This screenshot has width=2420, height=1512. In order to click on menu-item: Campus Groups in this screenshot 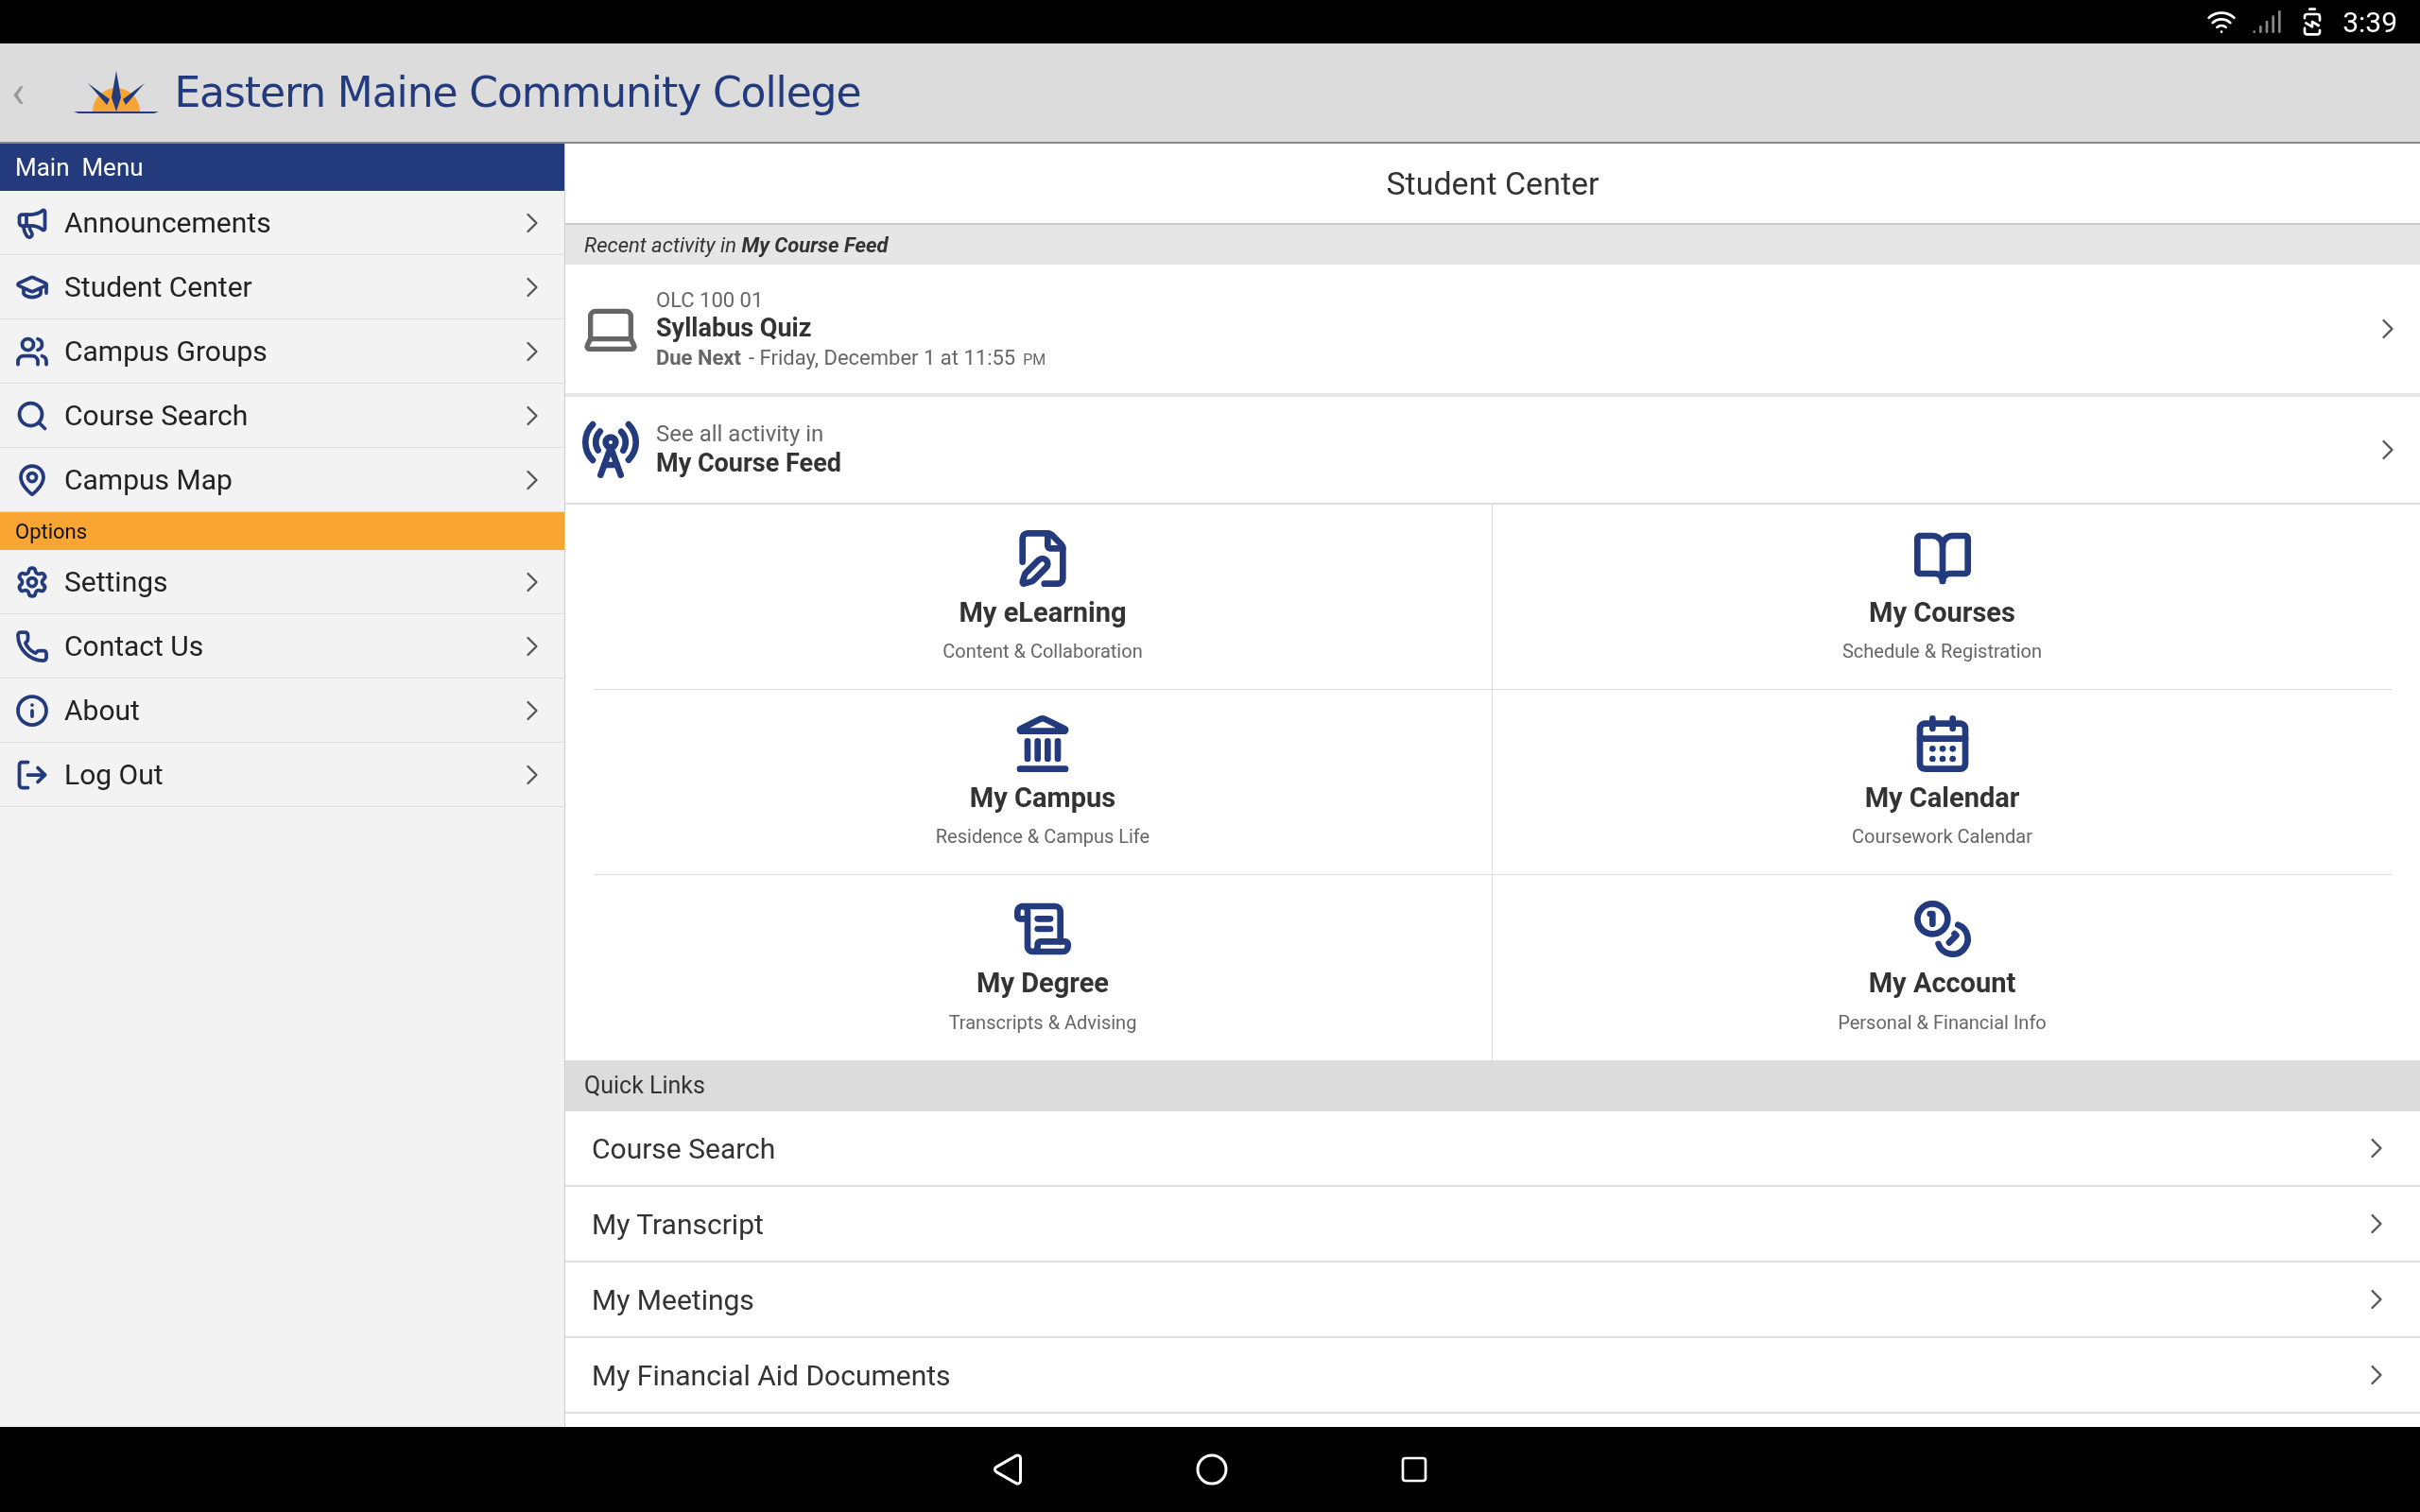, I will do `click(282, 351)`.